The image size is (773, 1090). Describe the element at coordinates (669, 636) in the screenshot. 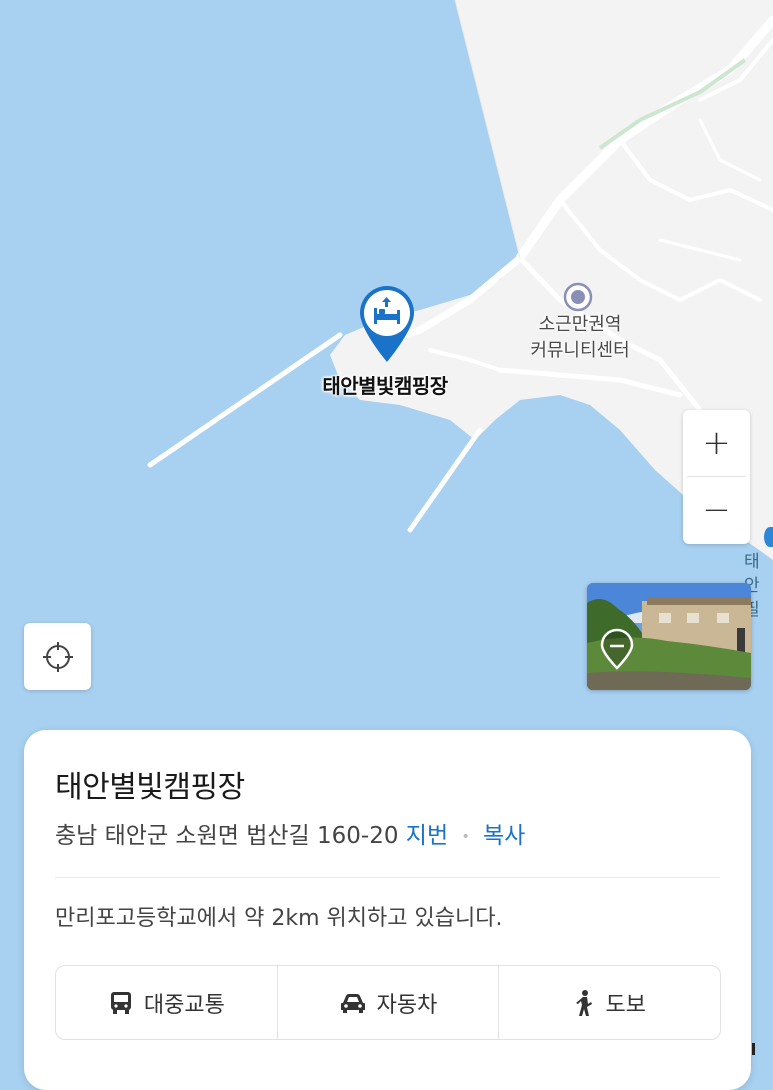

I see `street-view-thumbnail` at that location.